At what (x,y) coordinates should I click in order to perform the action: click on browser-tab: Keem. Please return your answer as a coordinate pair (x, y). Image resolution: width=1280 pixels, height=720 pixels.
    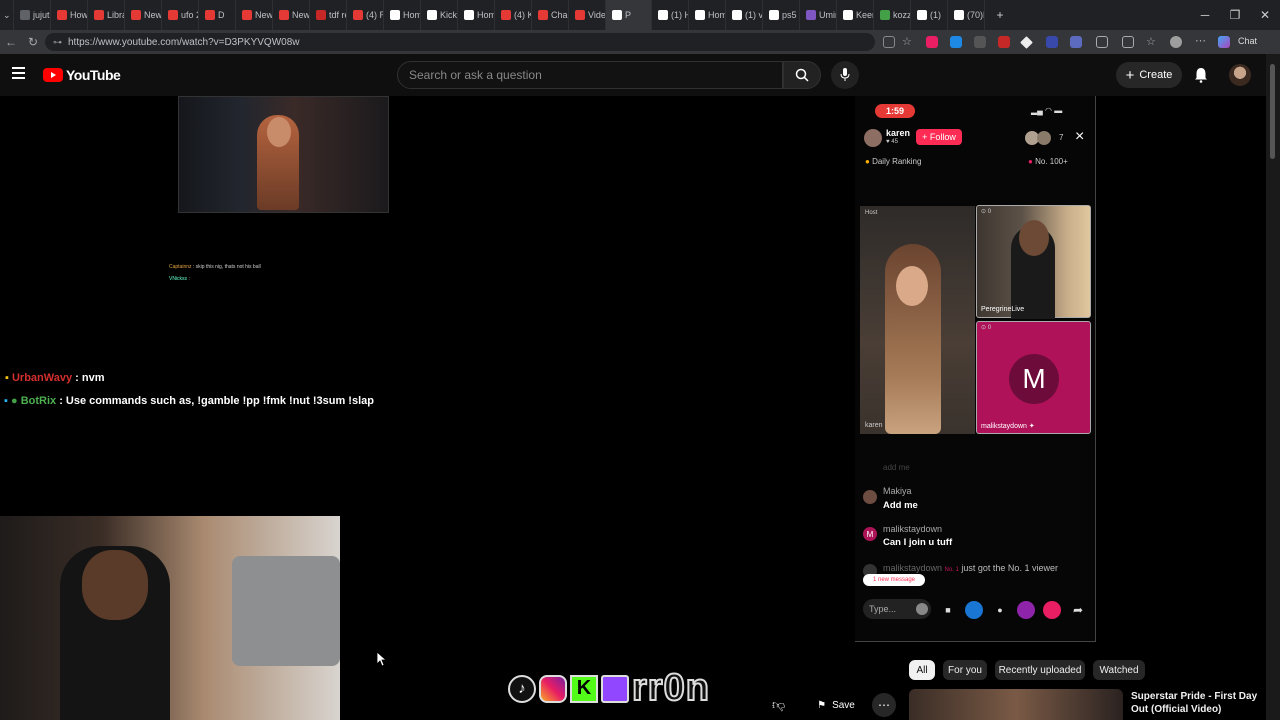
    Looking at the image, I should click on (855, 15).